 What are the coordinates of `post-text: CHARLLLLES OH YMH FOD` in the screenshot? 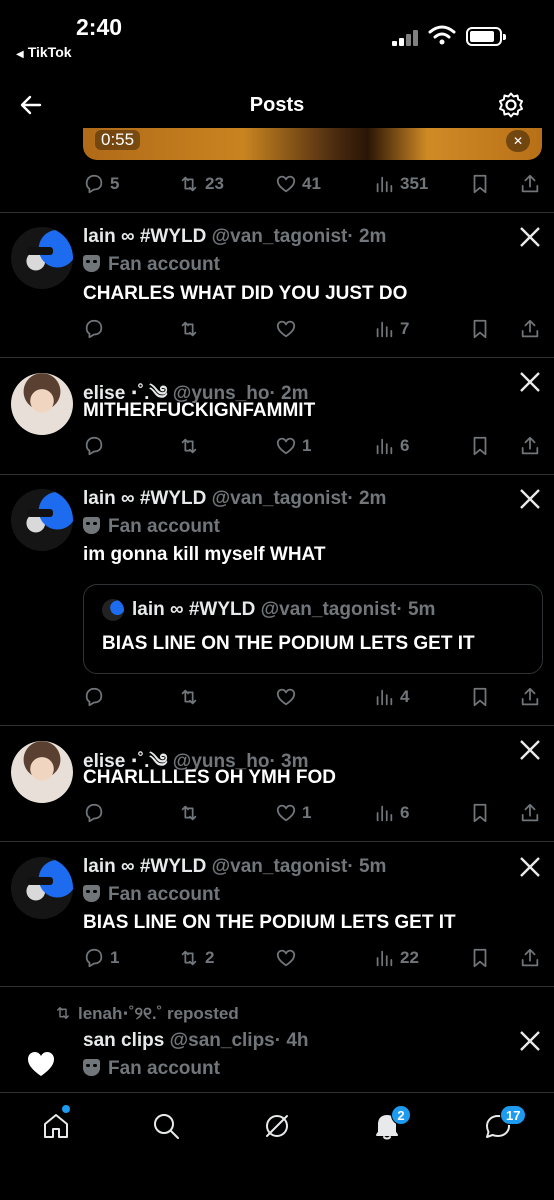 It's located at (209, 777).